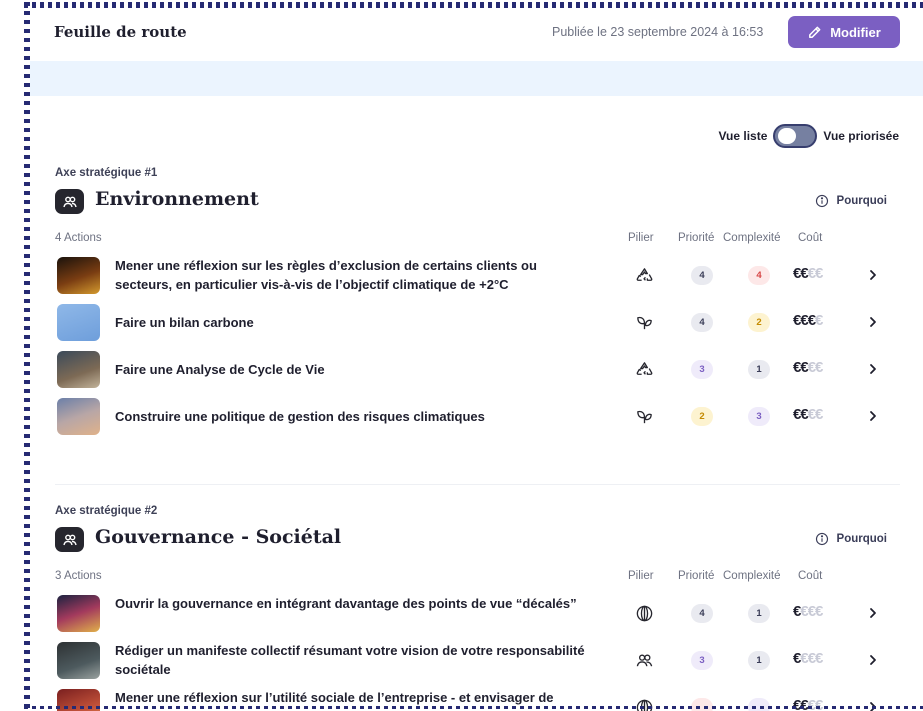 The width and height of the screenshot is (923, 711). I want to click on action-title: Faire un bilan carbone, so click(184, 322).